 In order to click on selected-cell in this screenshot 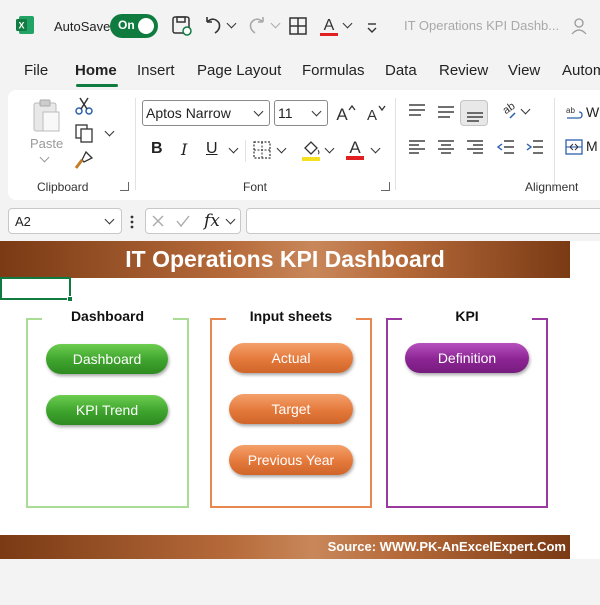, I will do `click(35, 288)`.